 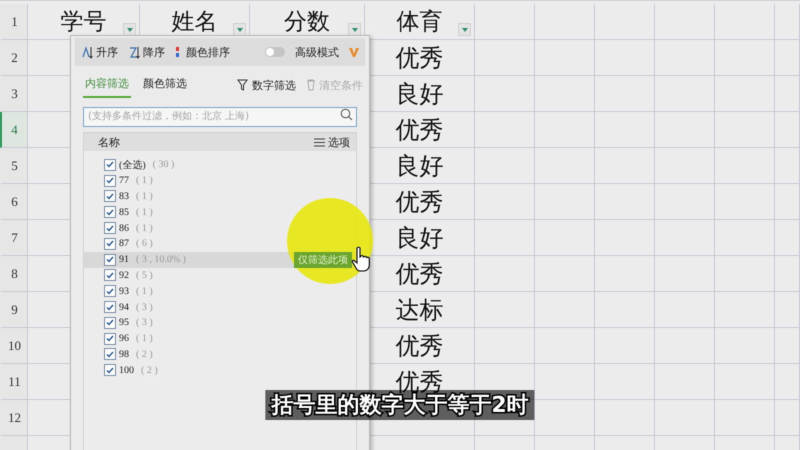 I want to click on toggle-switch, so click(x=275, y=52).